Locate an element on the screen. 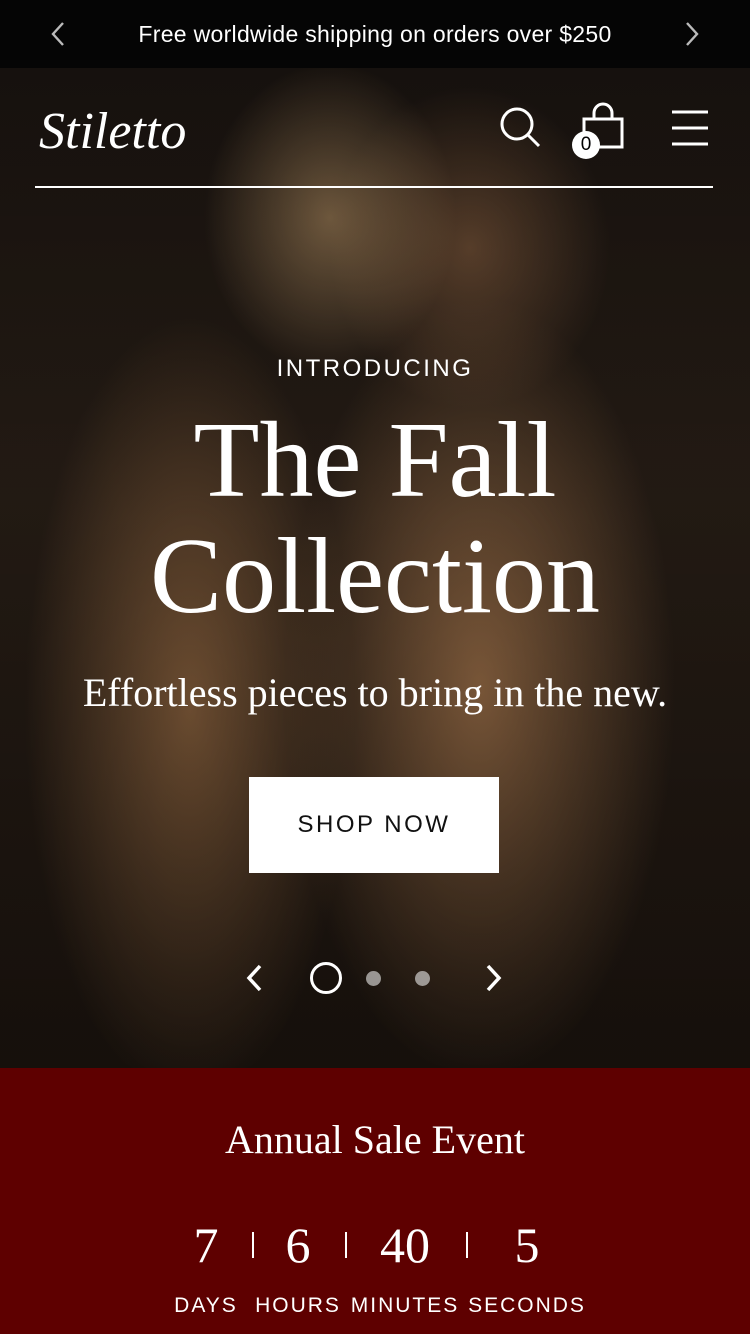 Image resolution: width=750 pixels, height=1334 pixels. slider-controls is located at coordinates (375, 978).